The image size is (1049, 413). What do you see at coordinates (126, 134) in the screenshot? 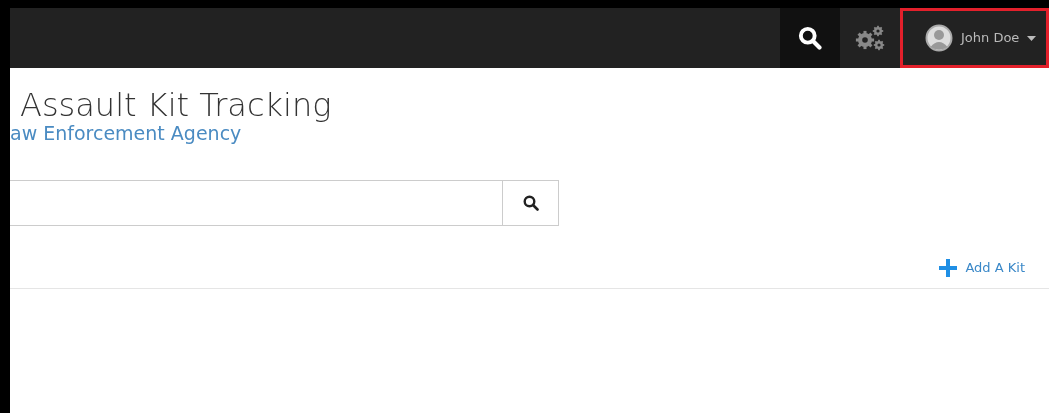
I see `agency-subtitle: aw Enforcement Agency` at bounding box center [126, 134].